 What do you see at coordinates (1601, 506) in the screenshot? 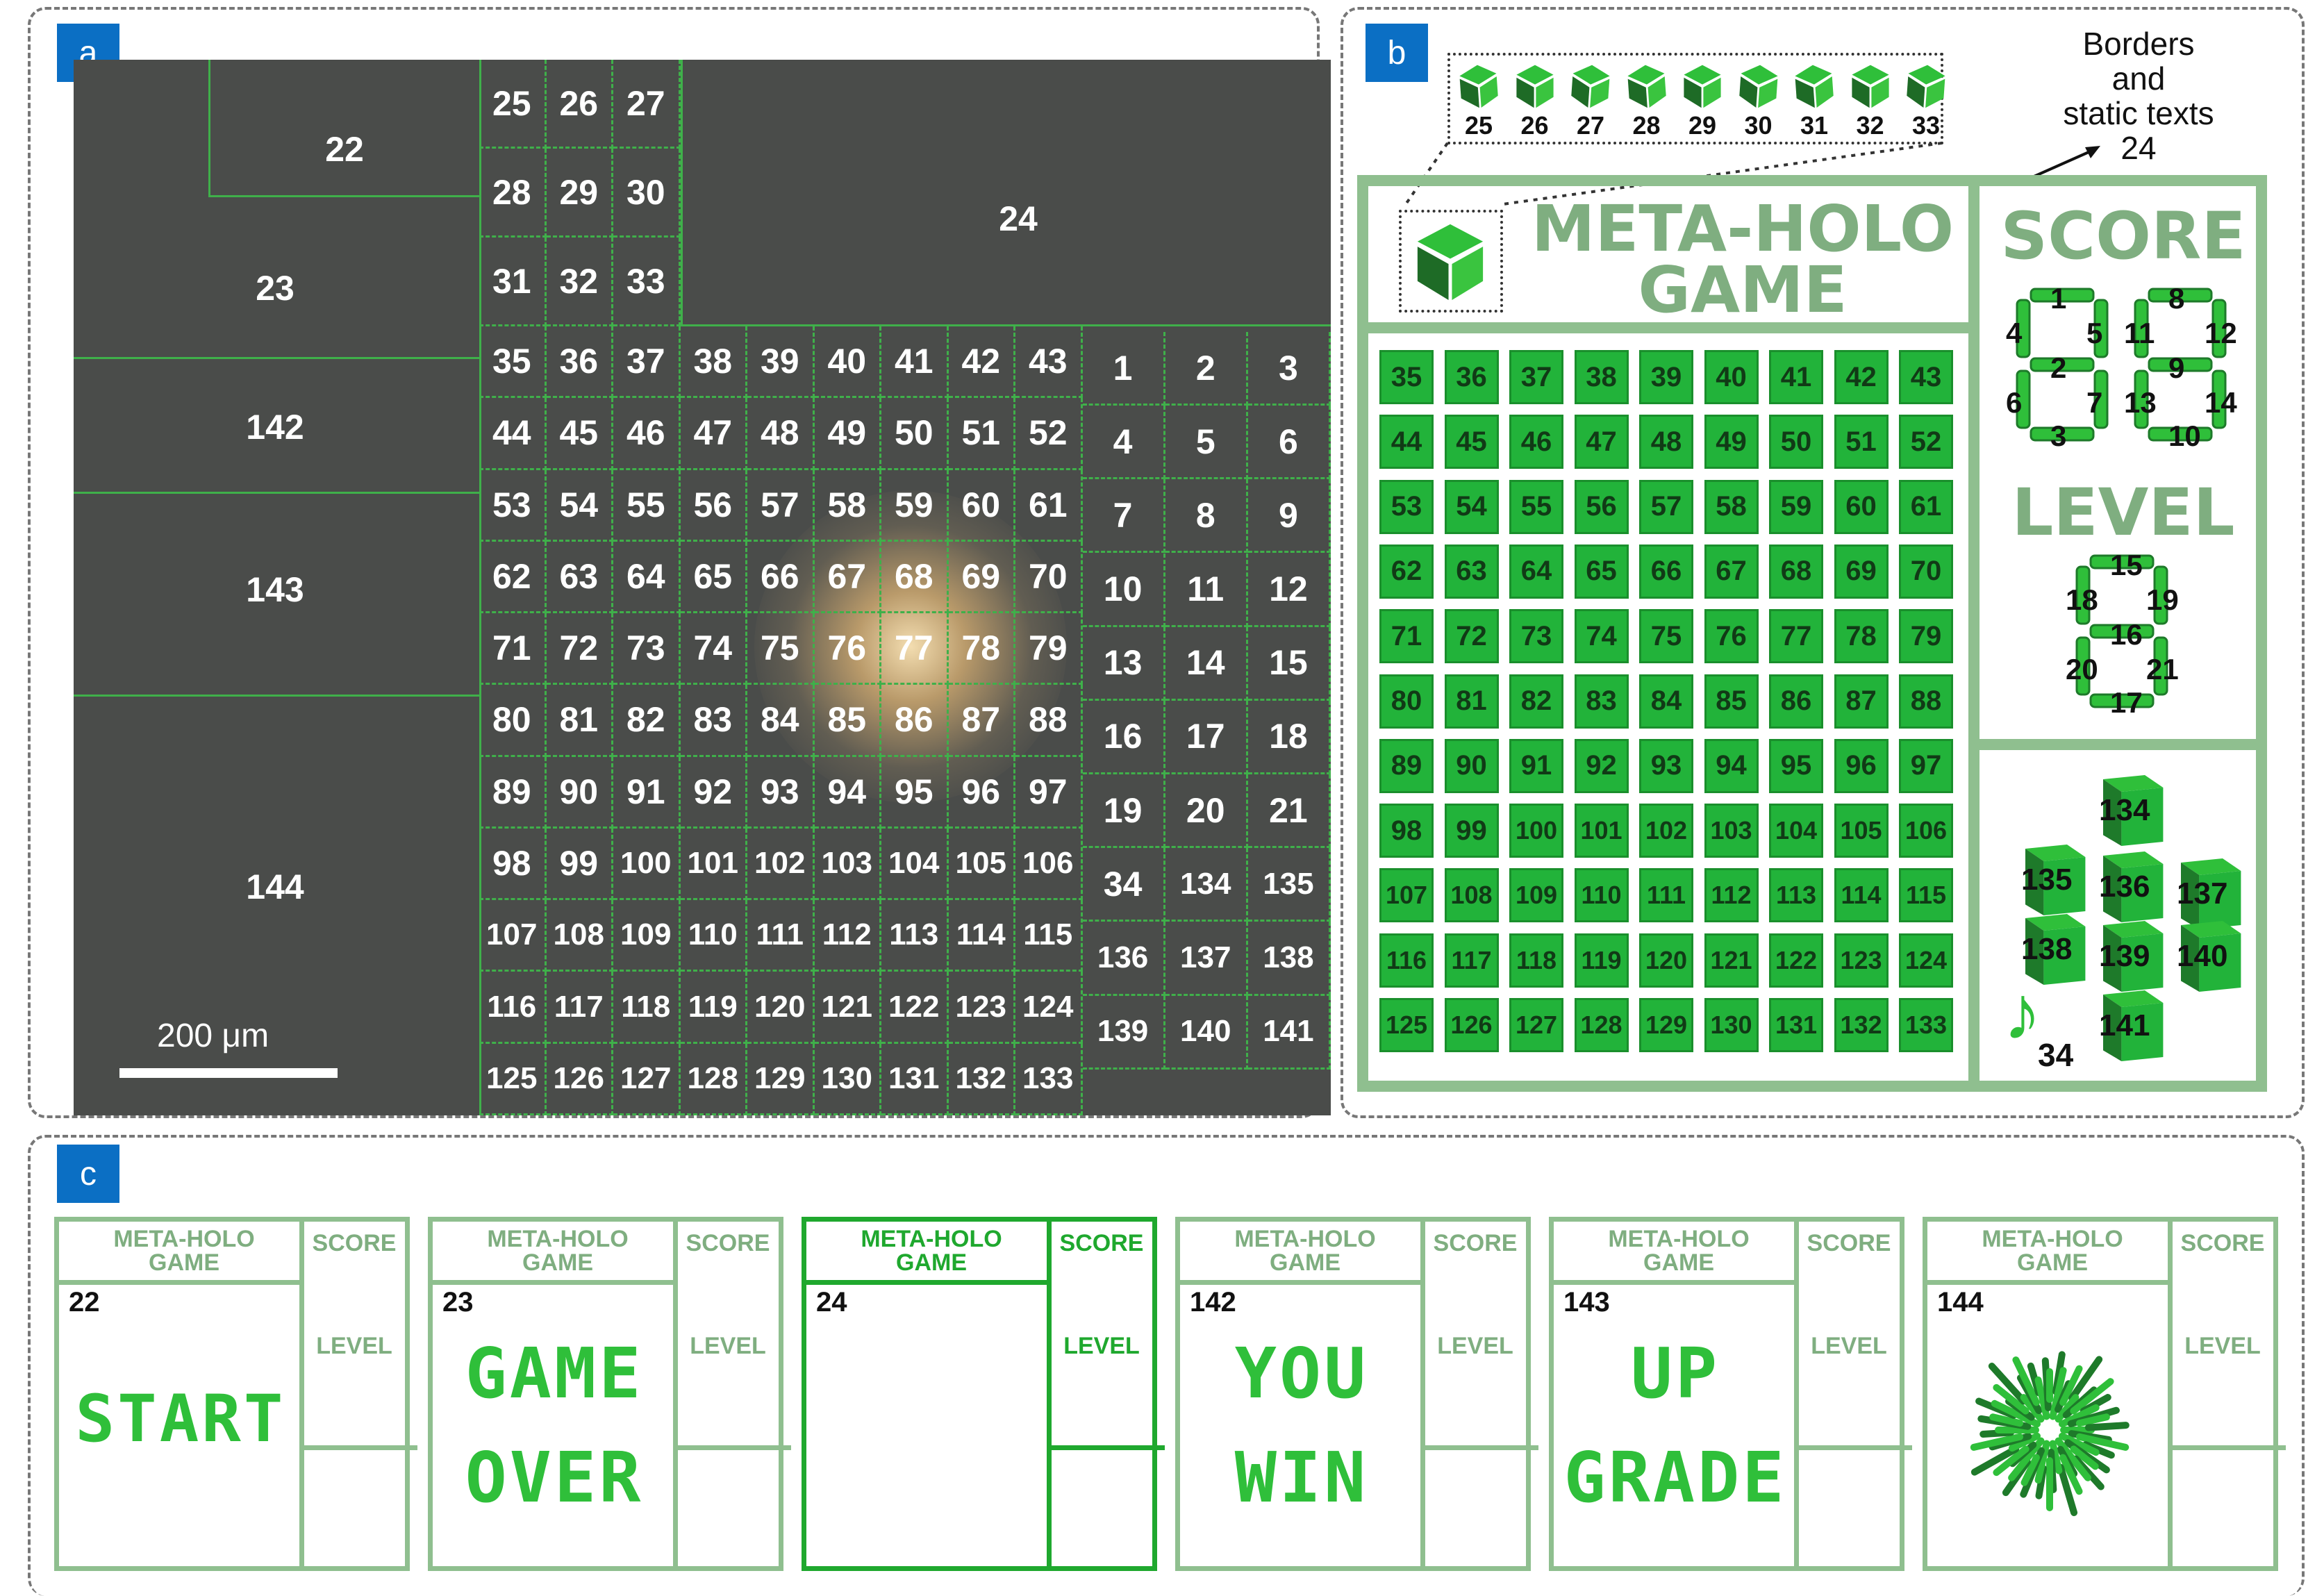
I see `game-cell-56: 56` at bounding box center [1601, 506].